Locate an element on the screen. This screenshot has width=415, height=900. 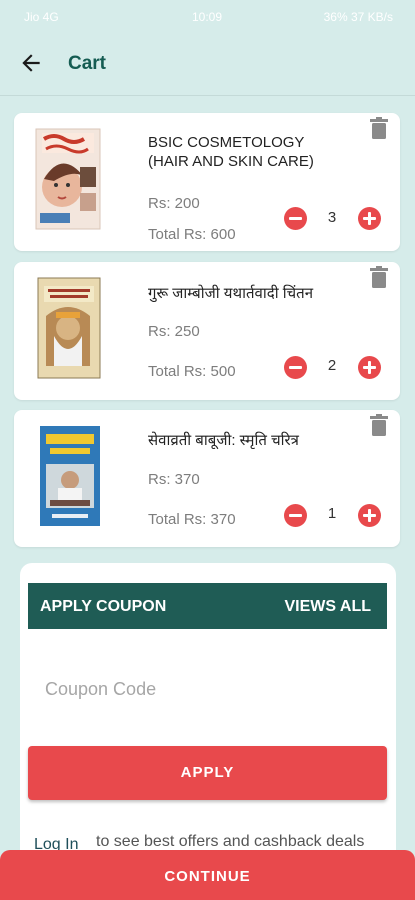
page-title: Cart is located at coordinates (87, 63).